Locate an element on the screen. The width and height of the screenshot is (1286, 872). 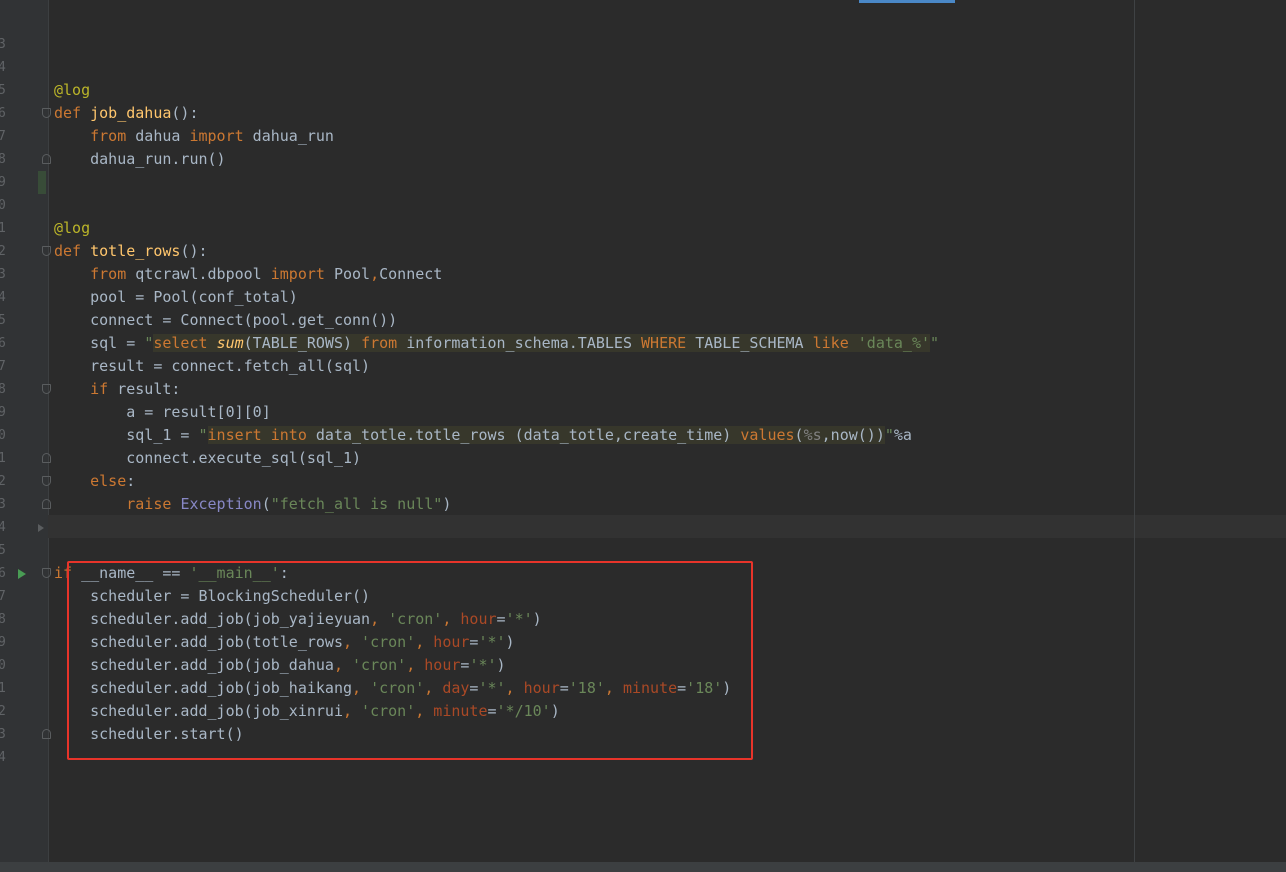
code-line: else: is located at coordinates (94, 481).